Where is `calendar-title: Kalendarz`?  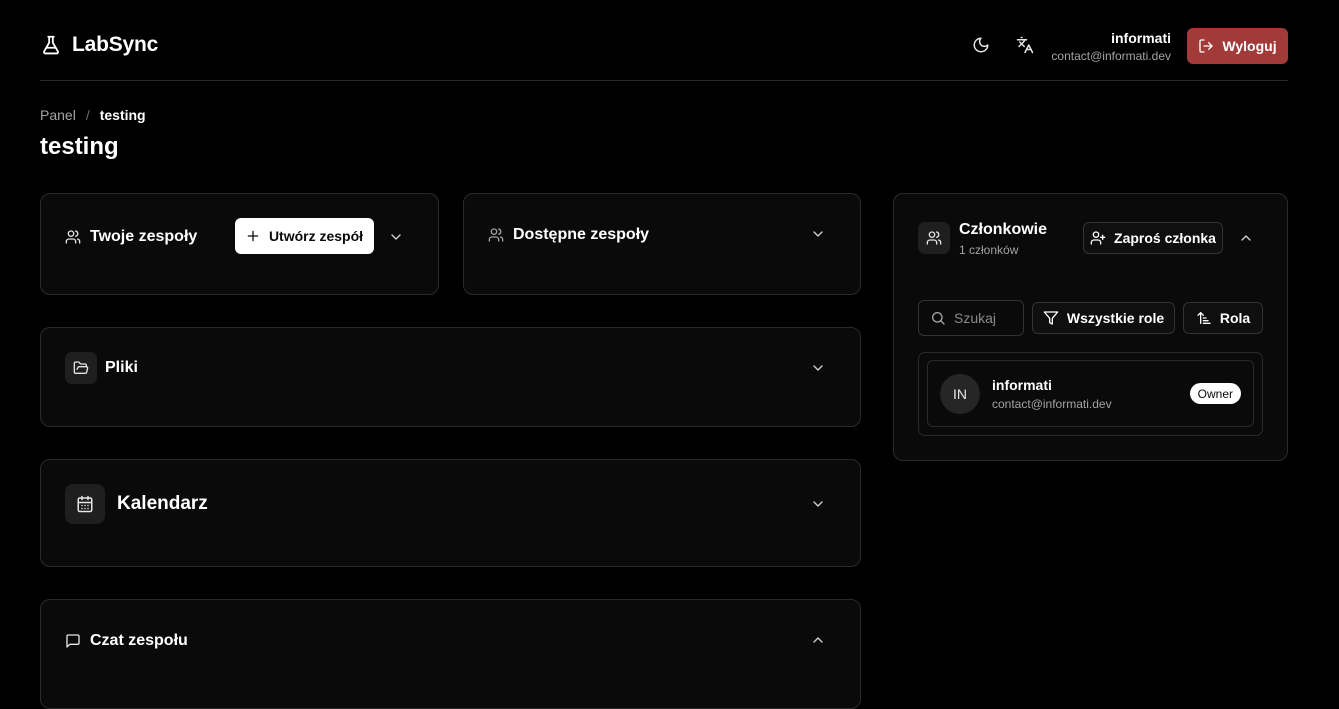
calendar-title: Kalendarz is located at coordinates (162, 503).